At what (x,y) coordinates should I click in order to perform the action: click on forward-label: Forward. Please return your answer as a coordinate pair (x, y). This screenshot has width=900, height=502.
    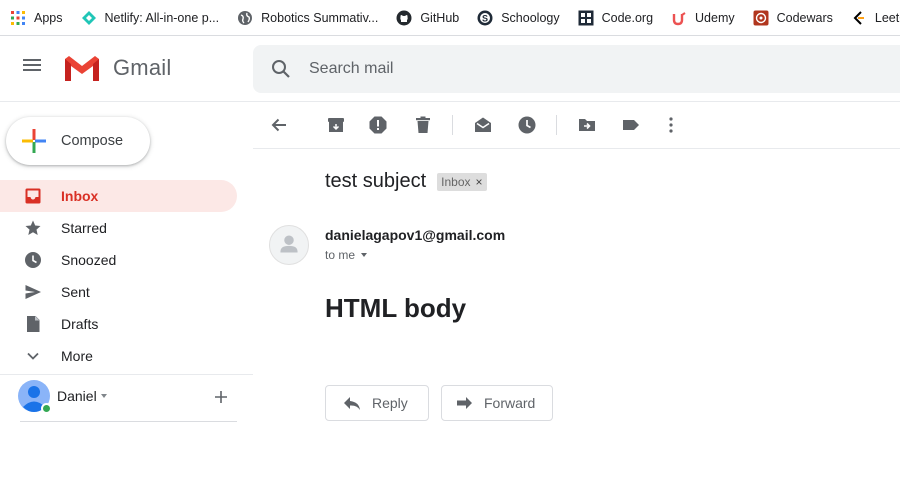
    Looking at the image, I should click on (510, 403).